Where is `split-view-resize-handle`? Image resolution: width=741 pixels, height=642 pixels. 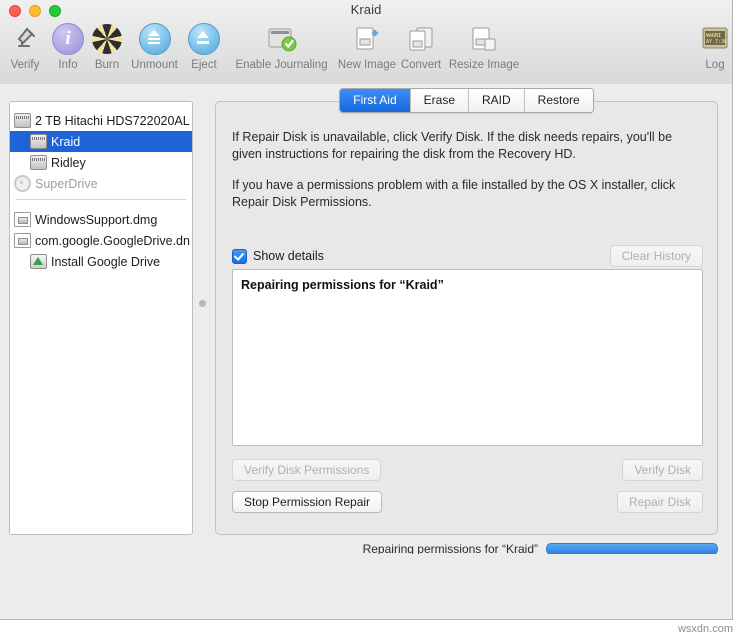
split-view-resize-handle is located at coordinates (202, 303).